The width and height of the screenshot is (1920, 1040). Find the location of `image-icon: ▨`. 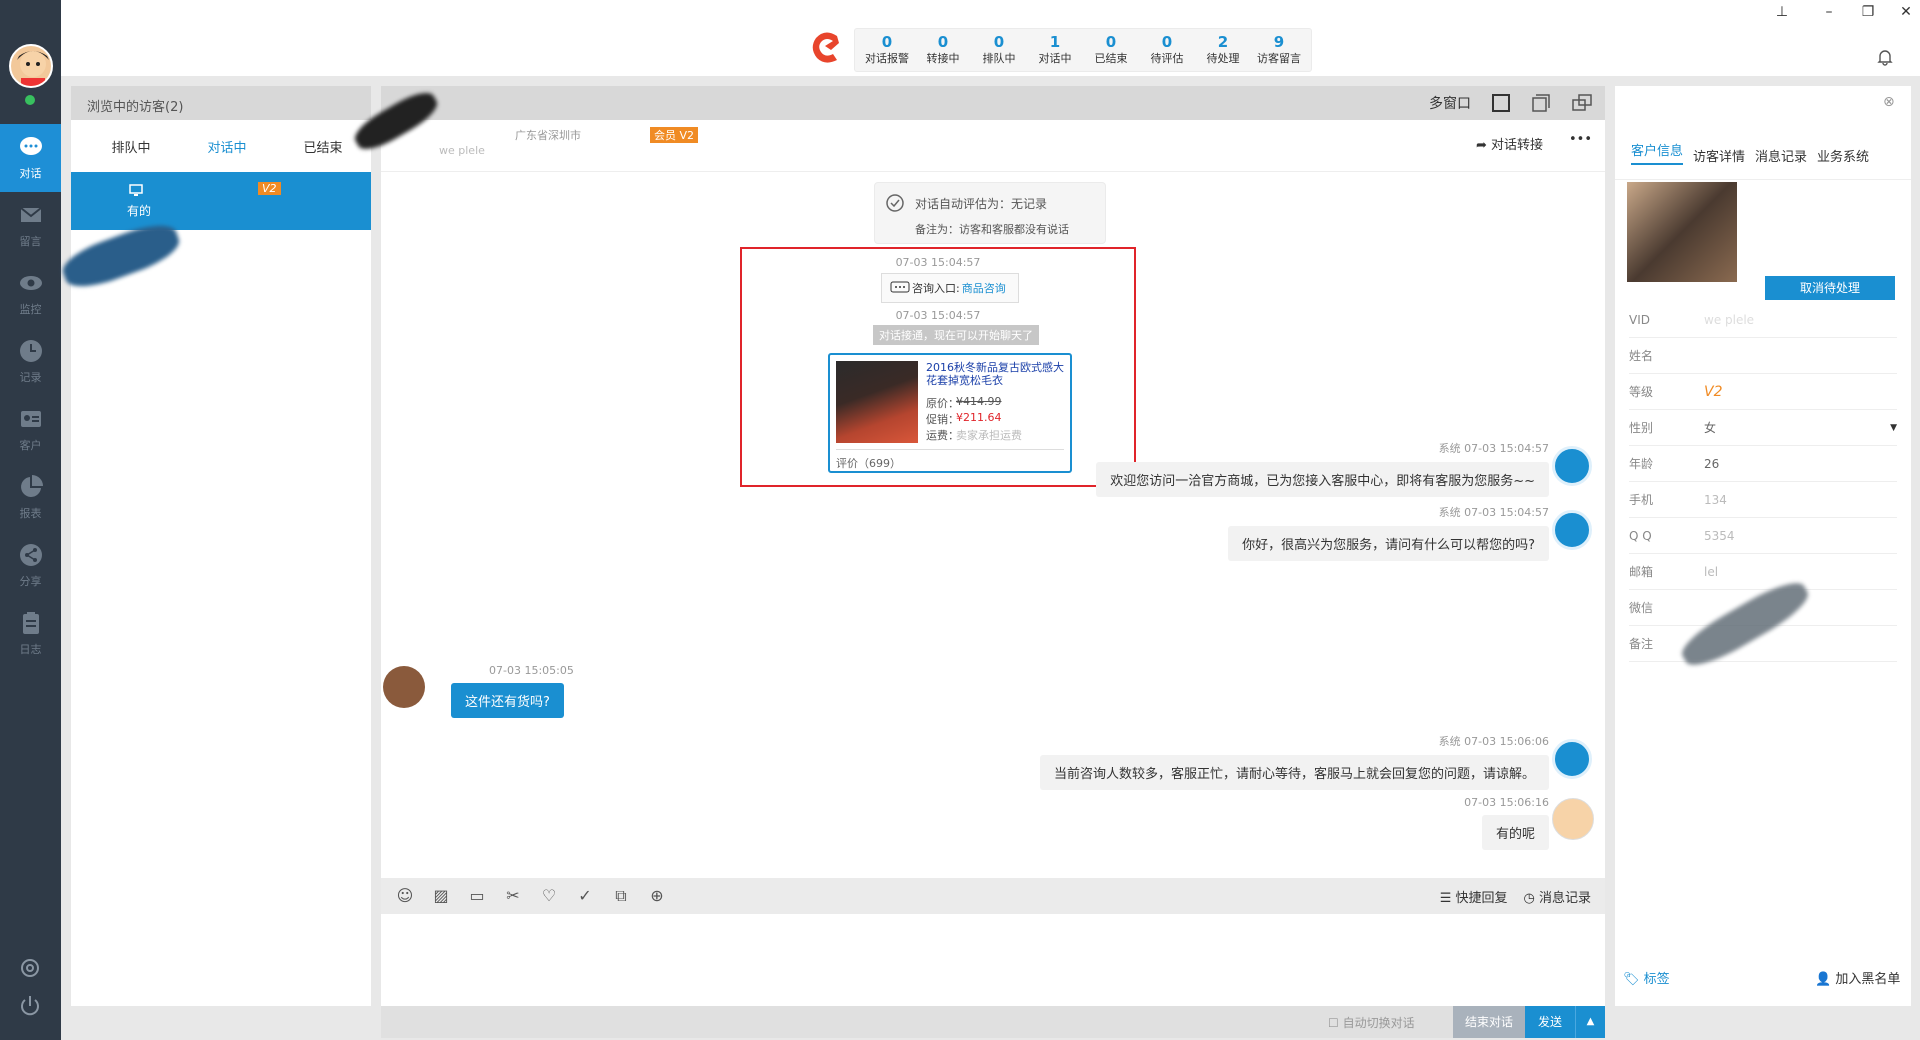

image-icon: ▨ is located at coordinates (441, 896).